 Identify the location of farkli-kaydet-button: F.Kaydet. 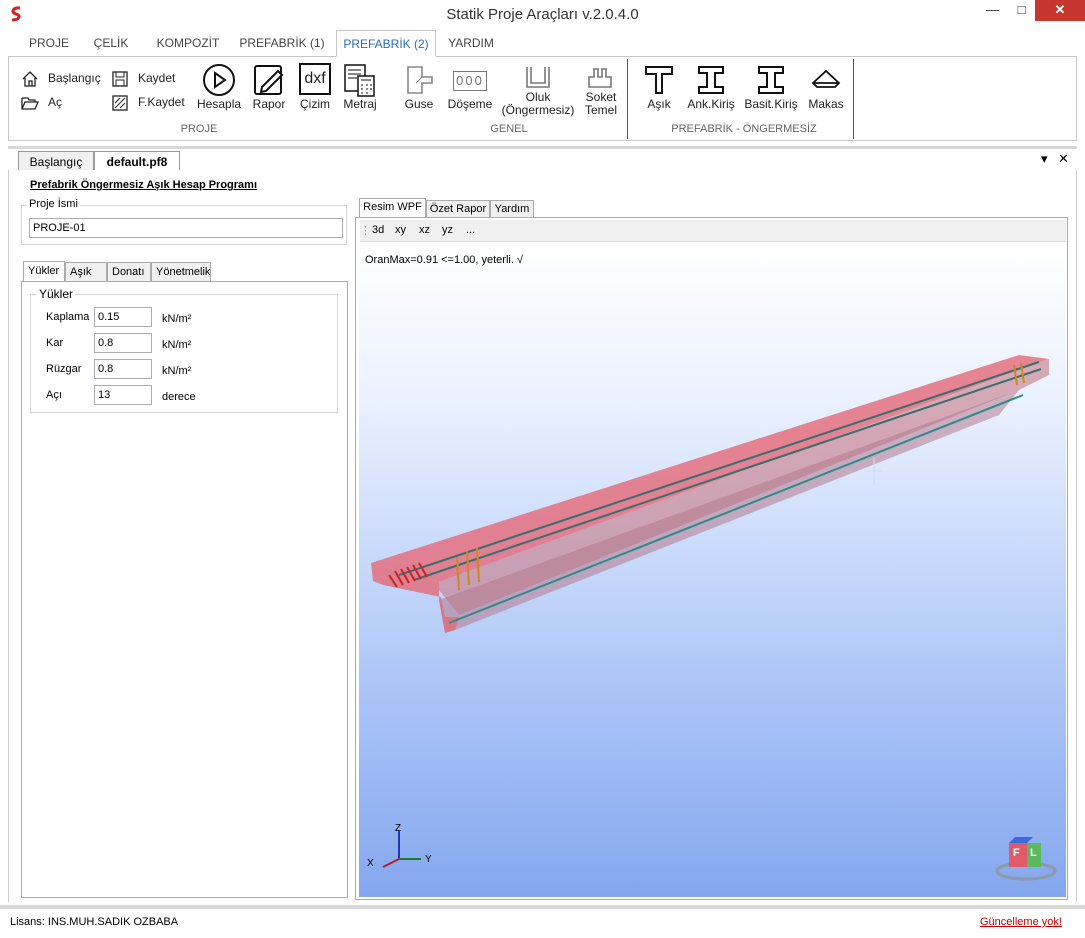
(153, 103).